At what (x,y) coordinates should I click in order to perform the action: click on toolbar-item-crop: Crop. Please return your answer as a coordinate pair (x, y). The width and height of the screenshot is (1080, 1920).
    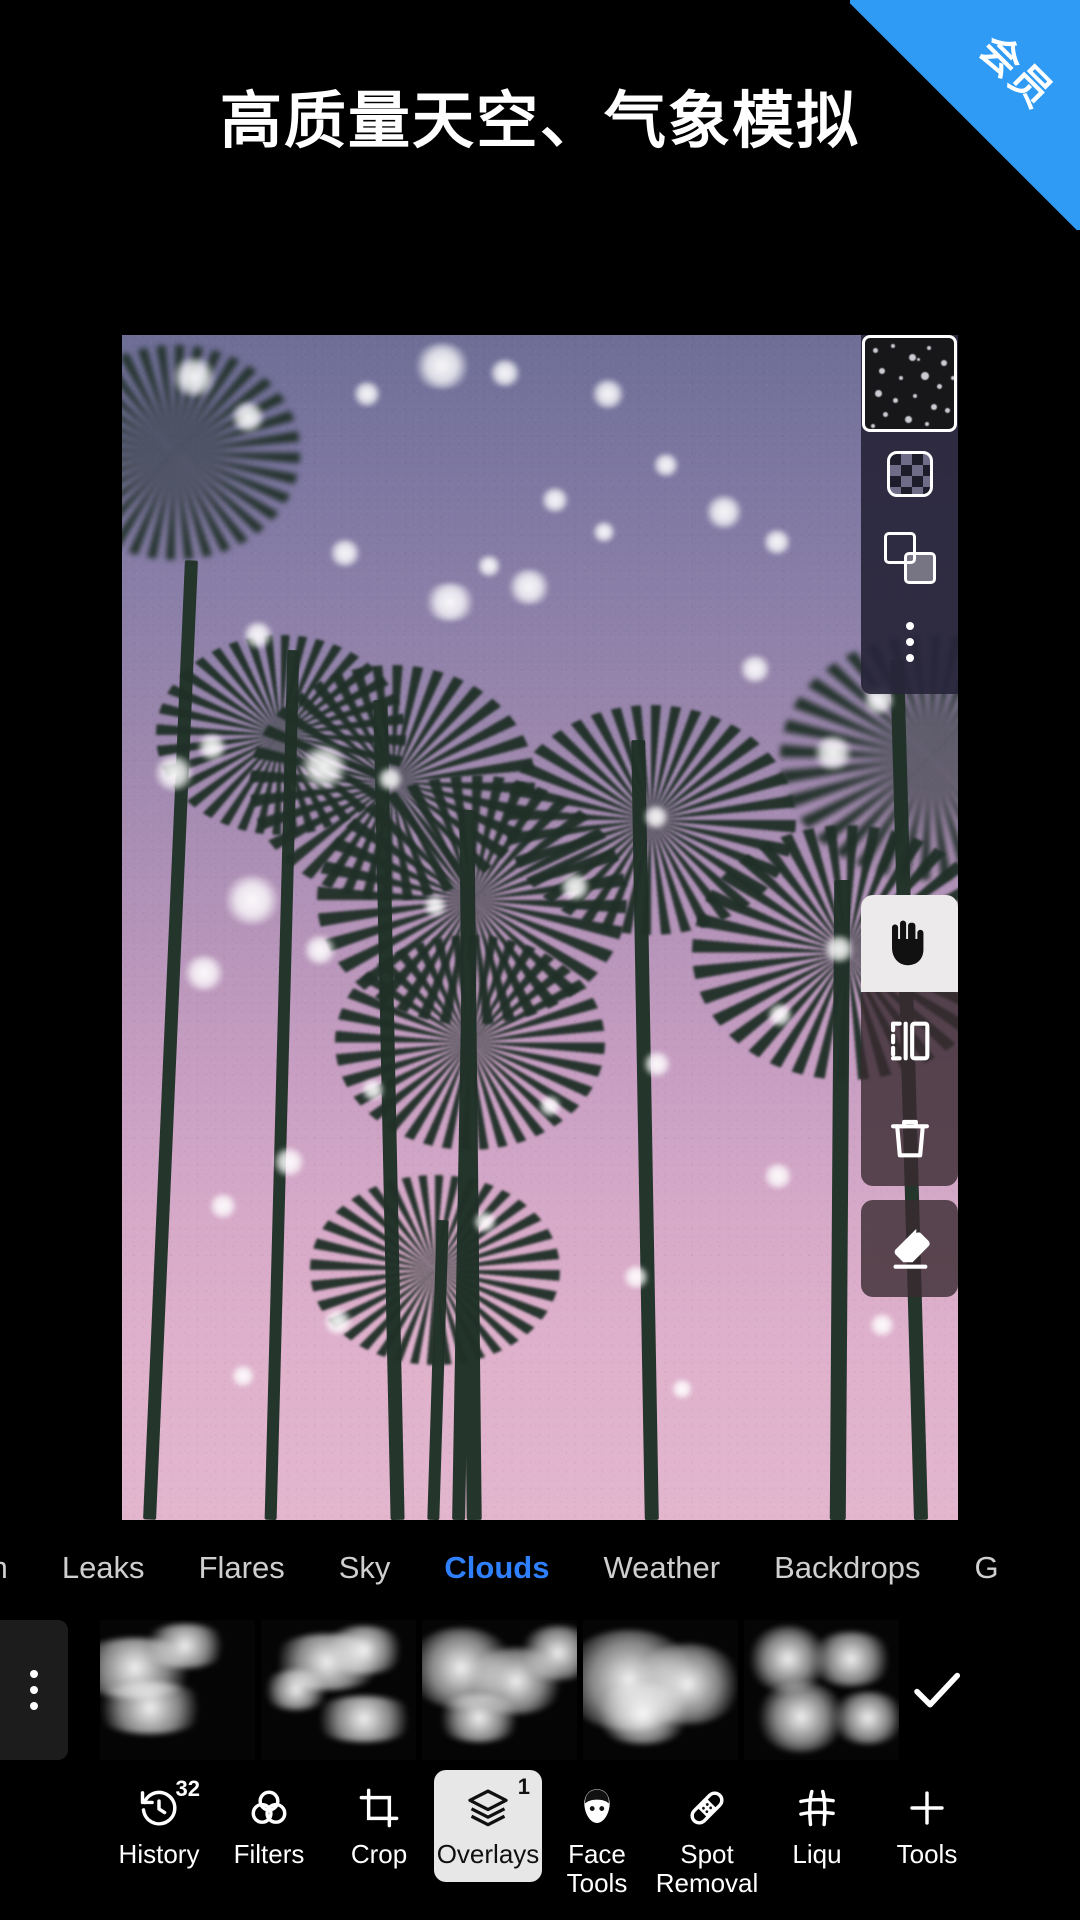
    Looking at the image, I should click on (379, 1819).